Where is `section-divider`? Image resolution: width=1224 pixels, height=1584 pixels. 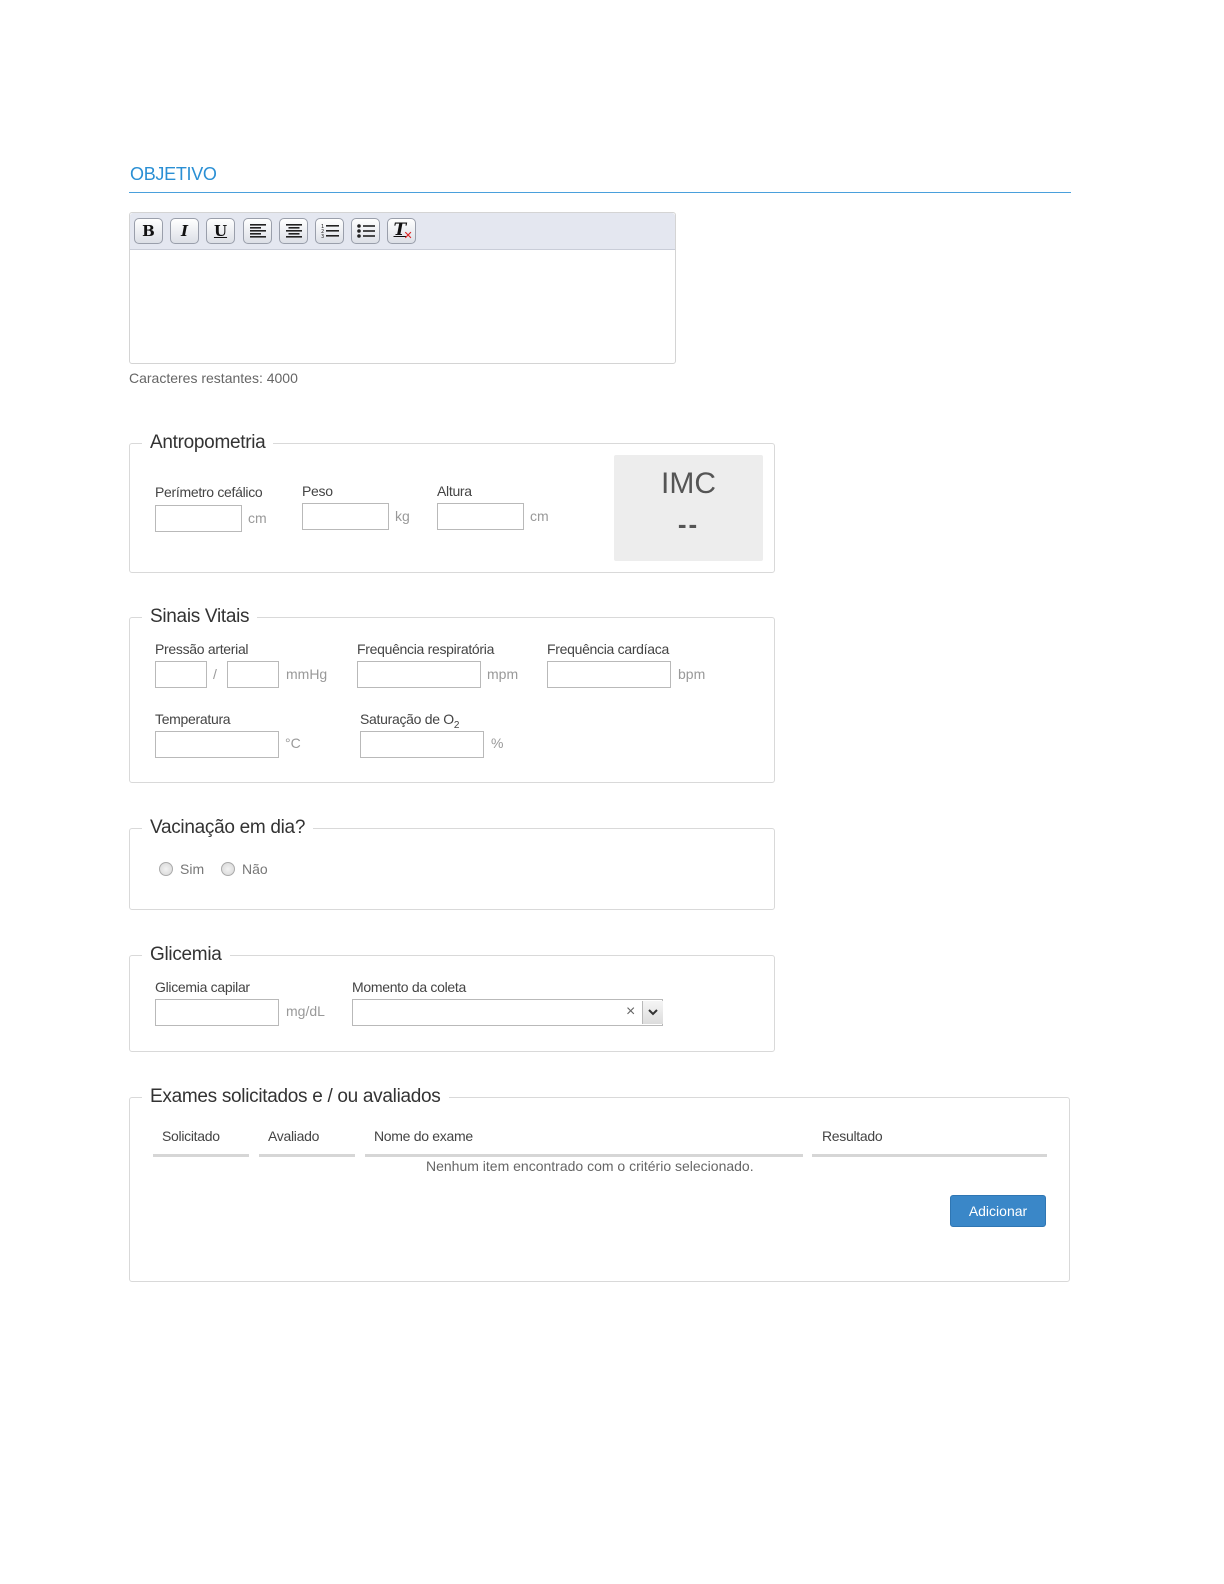
section-divider is located at coordinates (600, 192).